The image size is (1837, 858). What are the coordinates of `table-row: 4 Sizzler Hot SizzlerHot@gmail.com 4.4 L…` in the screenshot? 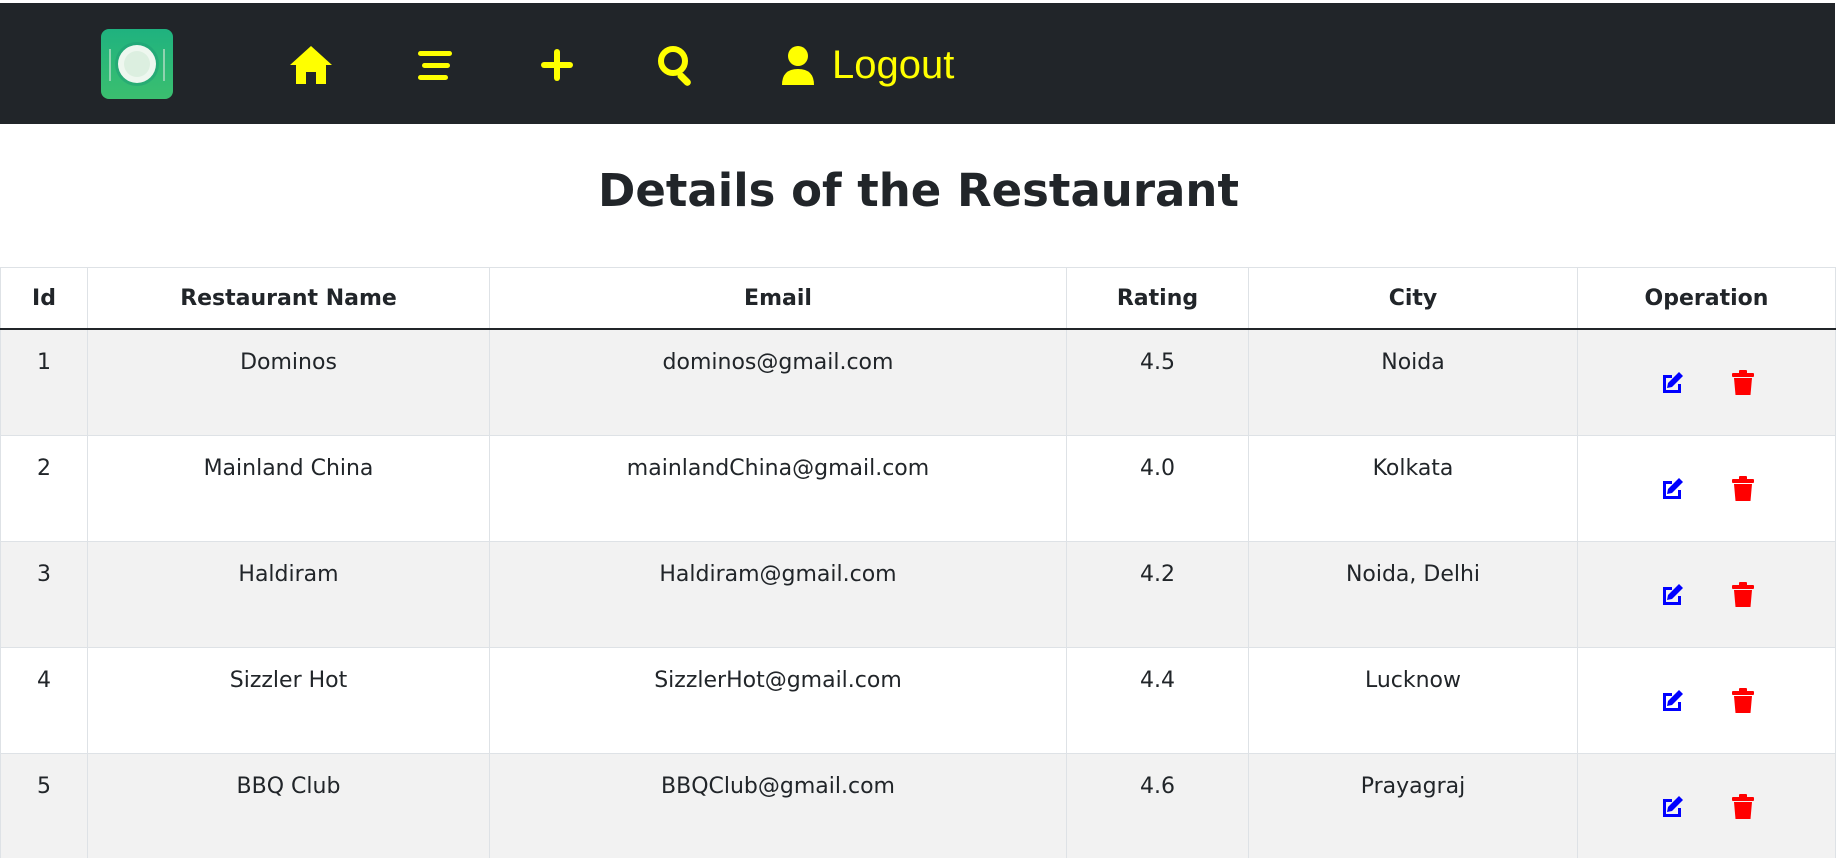 It's located at (918, 700).